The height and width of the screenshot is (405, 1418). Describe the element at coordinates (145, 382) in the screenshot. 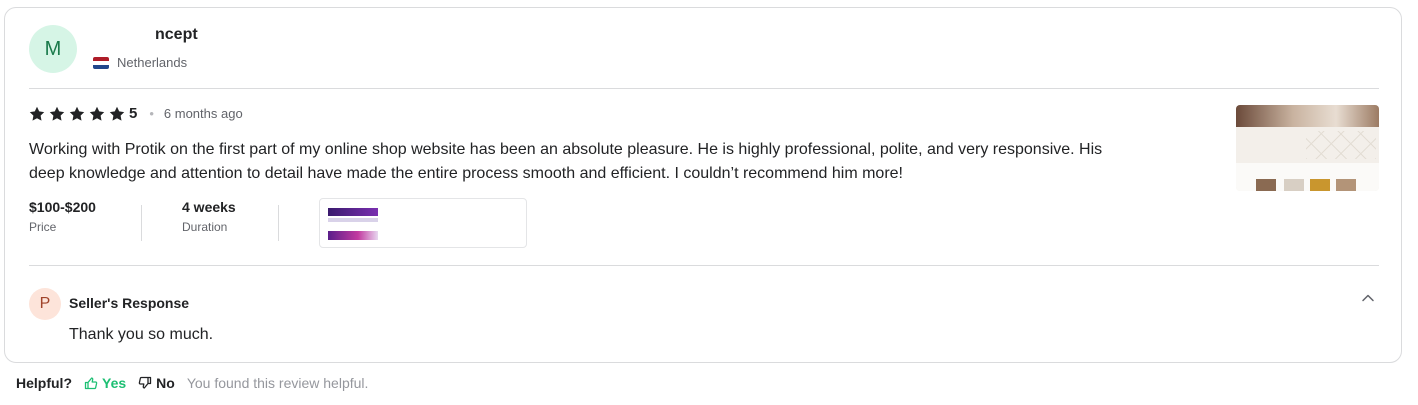

I see `thumbs-down-icon` at that location.